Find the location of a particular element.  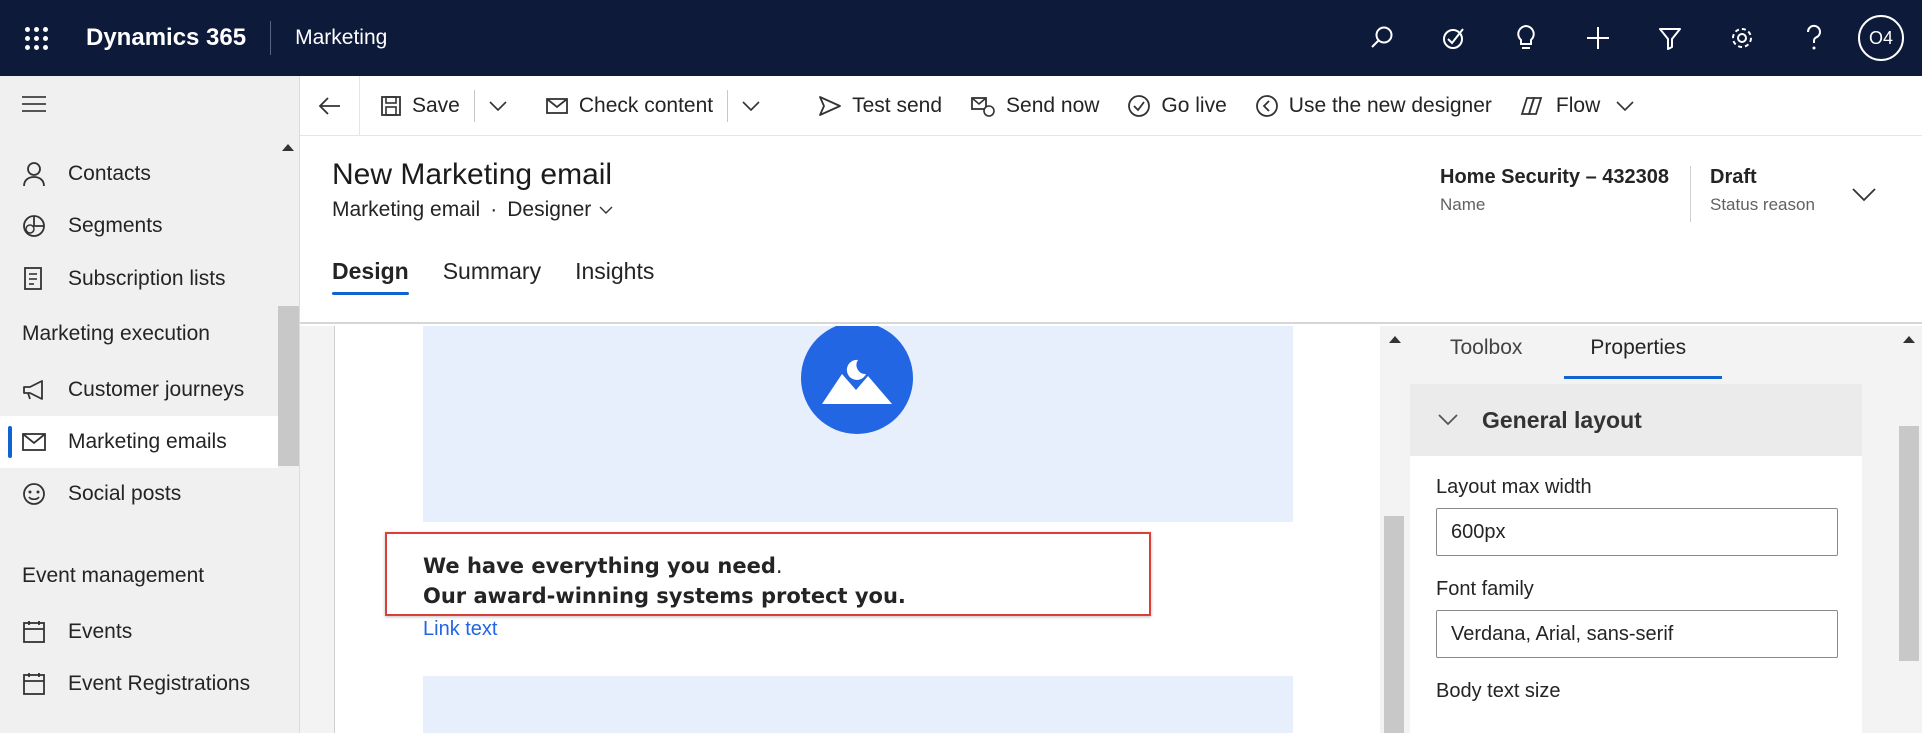

tab-properties: Properties is located at coordinates (1643, 353).